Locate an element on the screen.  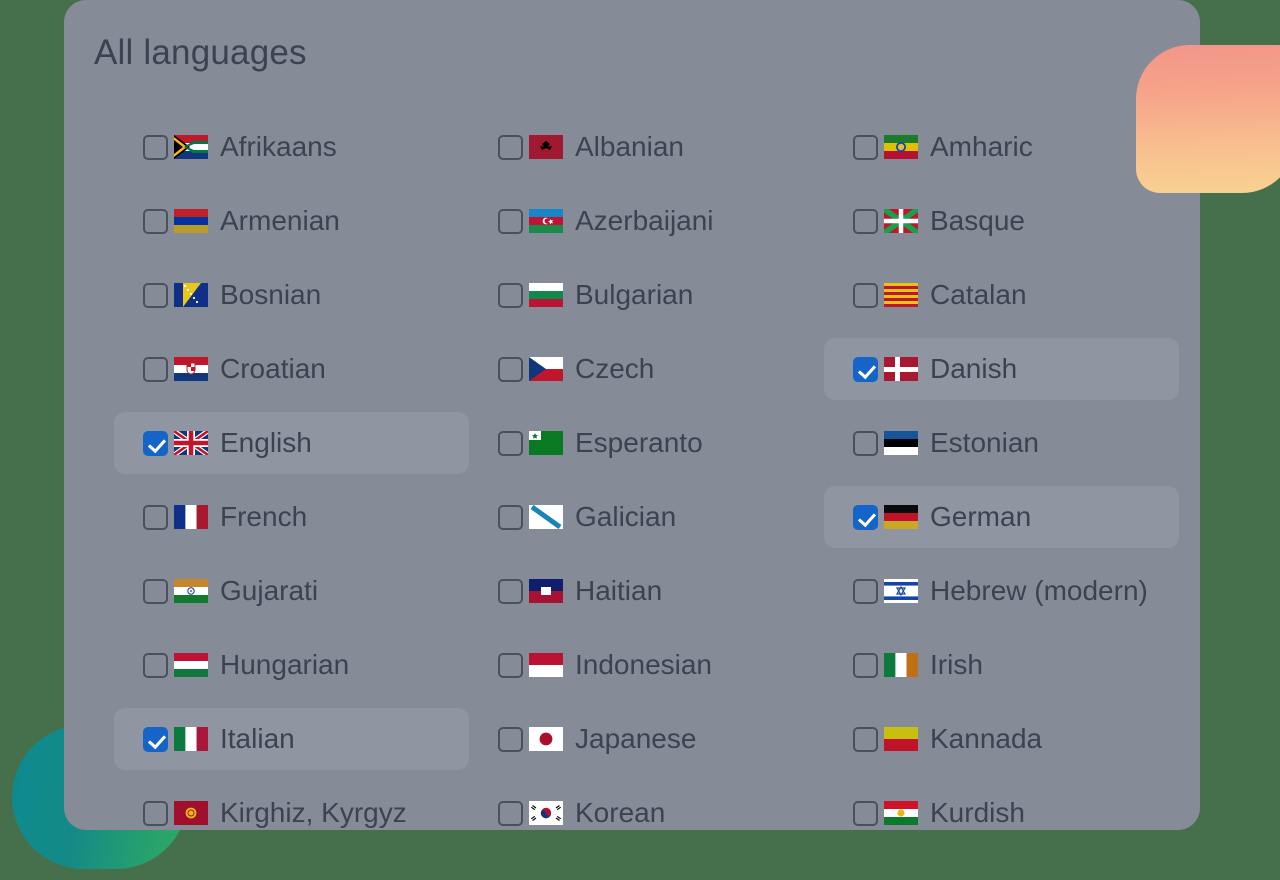
language-label: Albanian is located at coordinates (629, 146).